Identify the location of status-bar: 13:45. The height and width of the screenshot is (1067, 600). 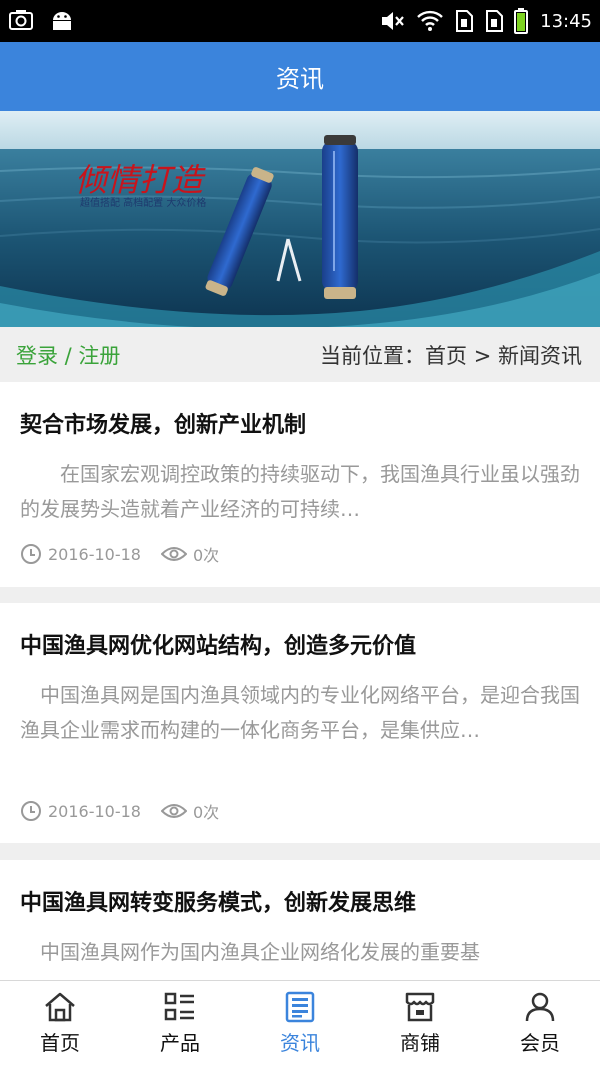
(300, 21).